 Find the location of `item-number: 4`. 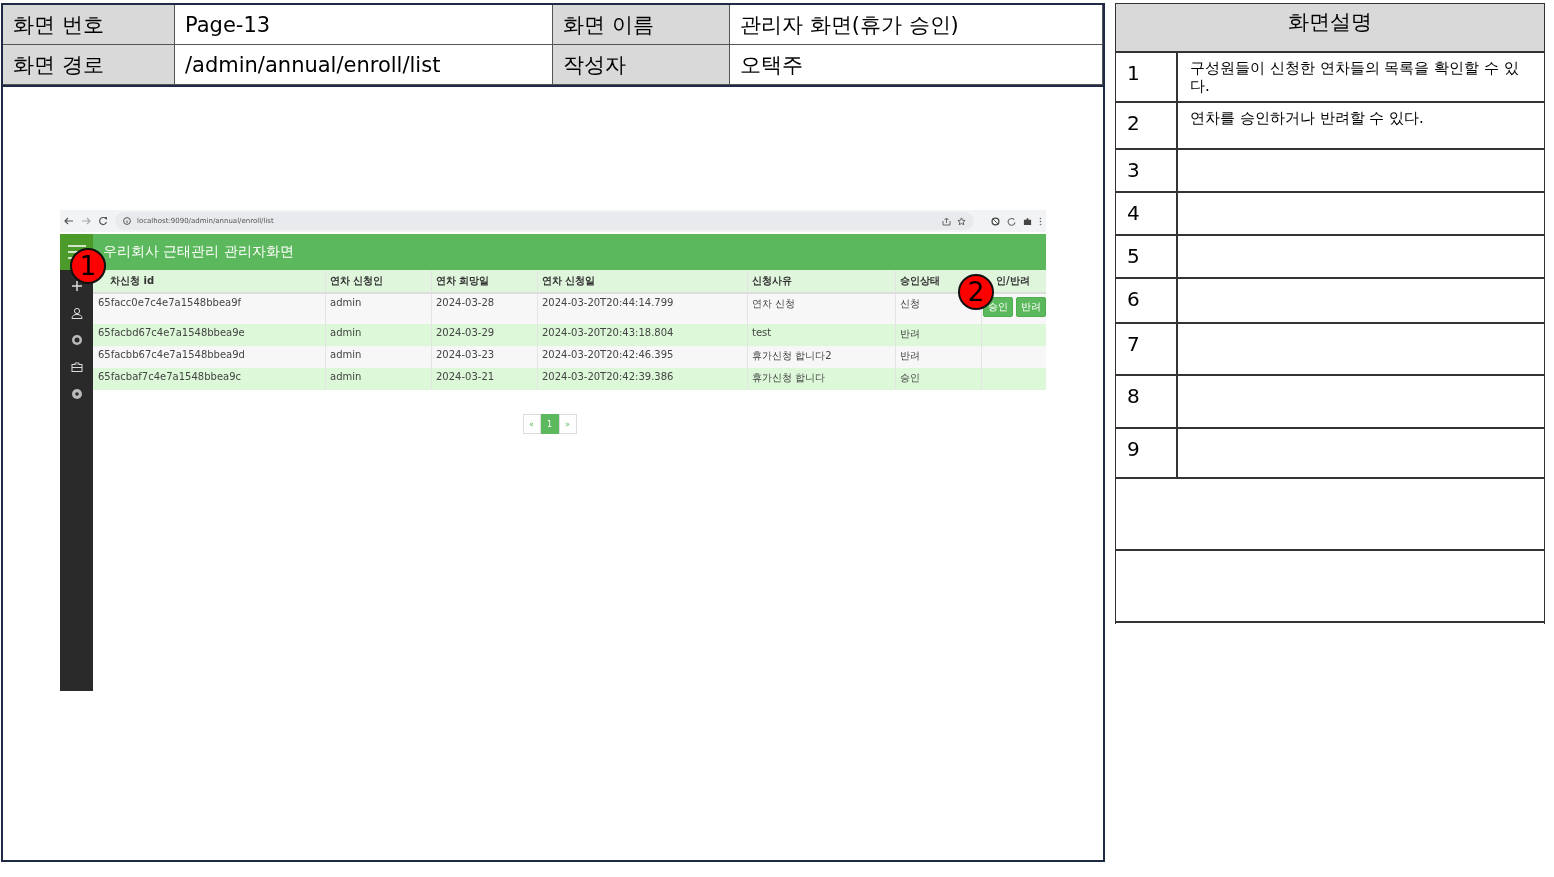

item-number: 4 is located at coordinates (1147, 213).